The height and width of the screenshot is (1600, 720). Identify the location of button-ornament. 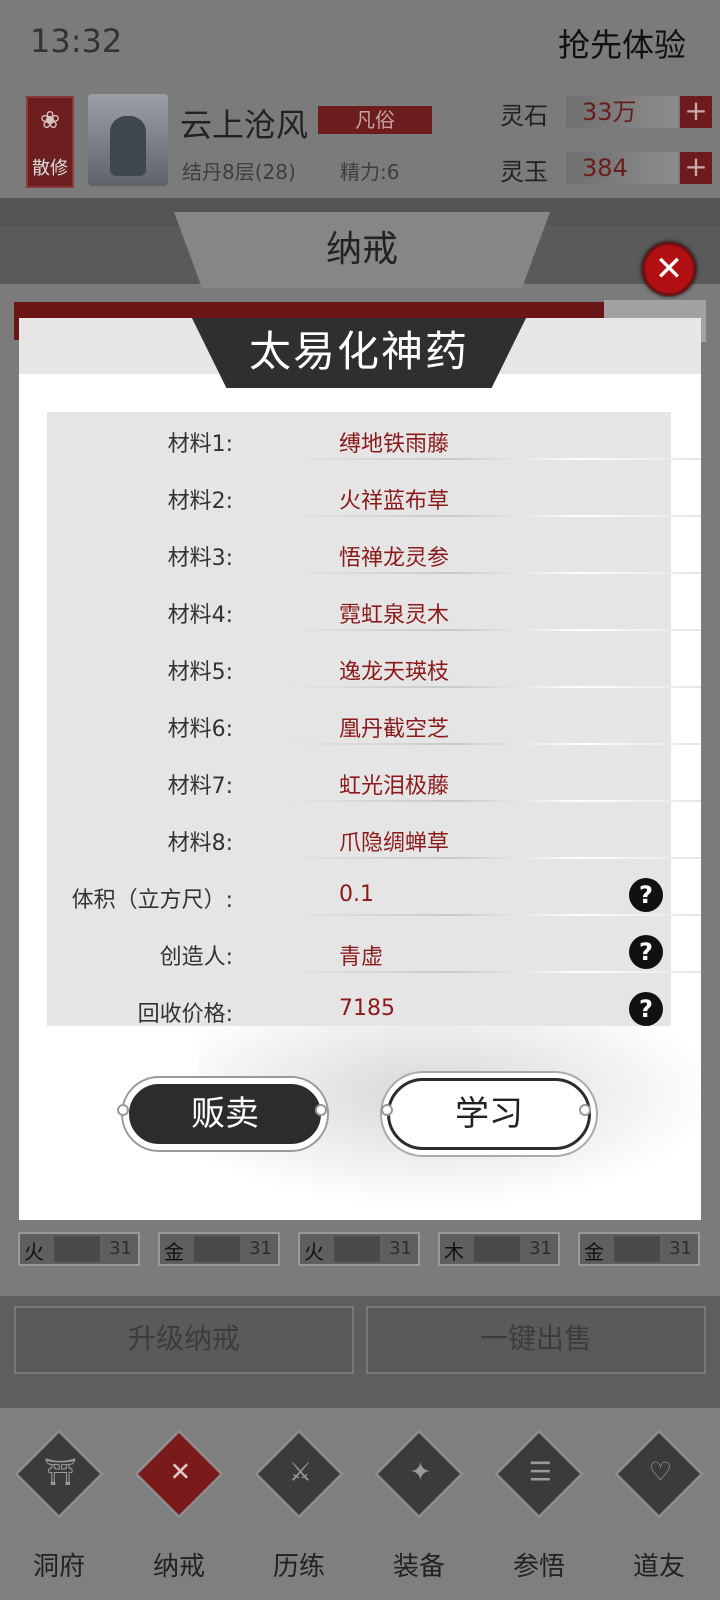
(321, 1110).